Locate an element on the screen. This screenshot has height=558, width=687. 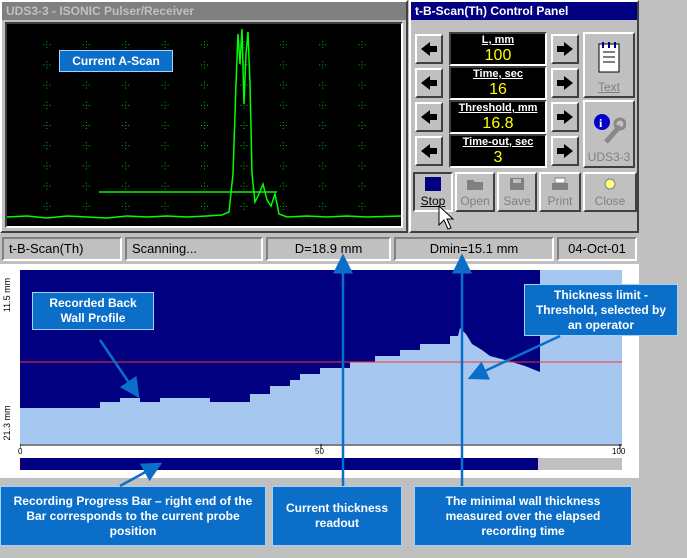
info-wrench-icon: i is located at coordinates (610, 129).